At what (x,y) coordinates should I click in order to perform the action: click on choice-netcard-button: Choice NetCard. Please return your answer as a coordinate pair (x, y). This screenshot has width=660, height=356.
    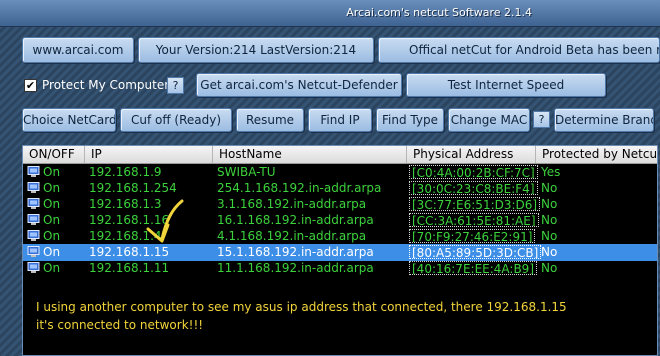
    Looking at the image, I should click on (69, 120).